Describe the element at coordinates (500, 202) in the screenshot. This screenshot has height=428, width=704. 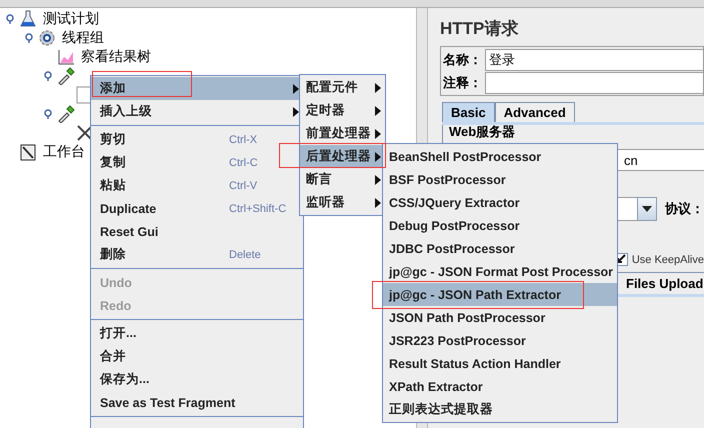
I see `menu-item: CSS/JQuery Extractor` at that location.